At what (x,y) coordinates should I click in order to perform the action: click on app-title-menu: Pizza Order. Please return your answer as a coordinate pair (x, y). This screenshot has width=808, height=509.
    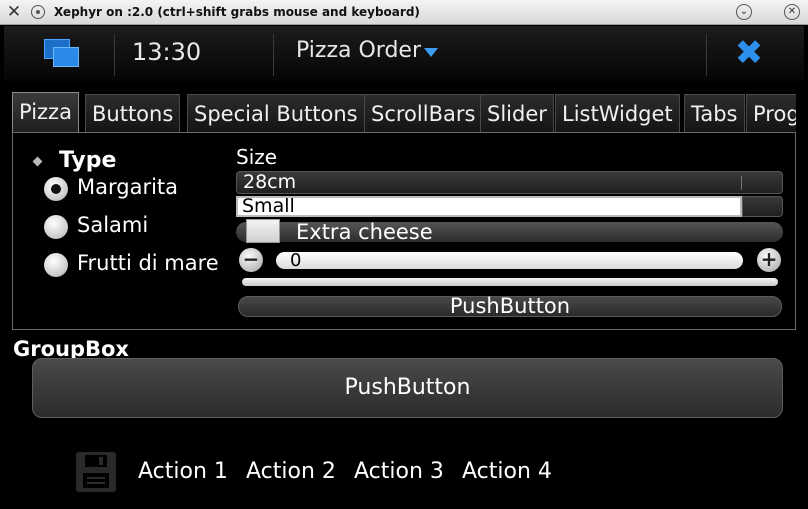
    Looking at the image, I should click on (358, 50).